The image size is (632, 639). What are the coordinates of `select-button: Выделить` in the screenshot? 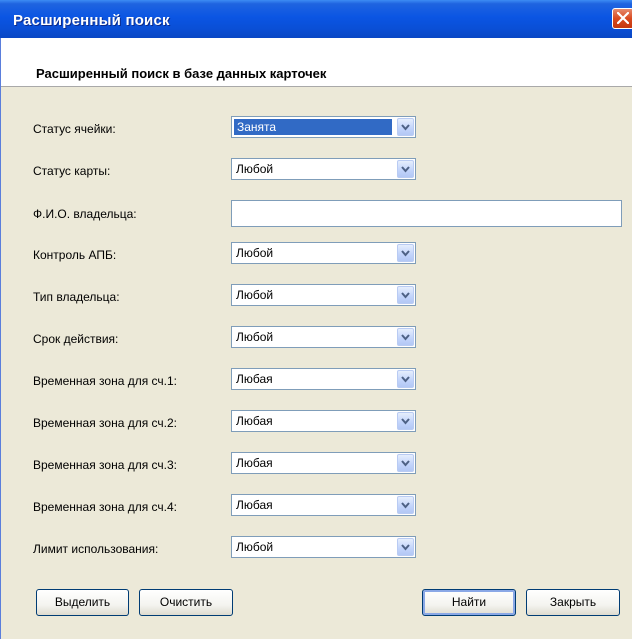 It's located at (82, 602).